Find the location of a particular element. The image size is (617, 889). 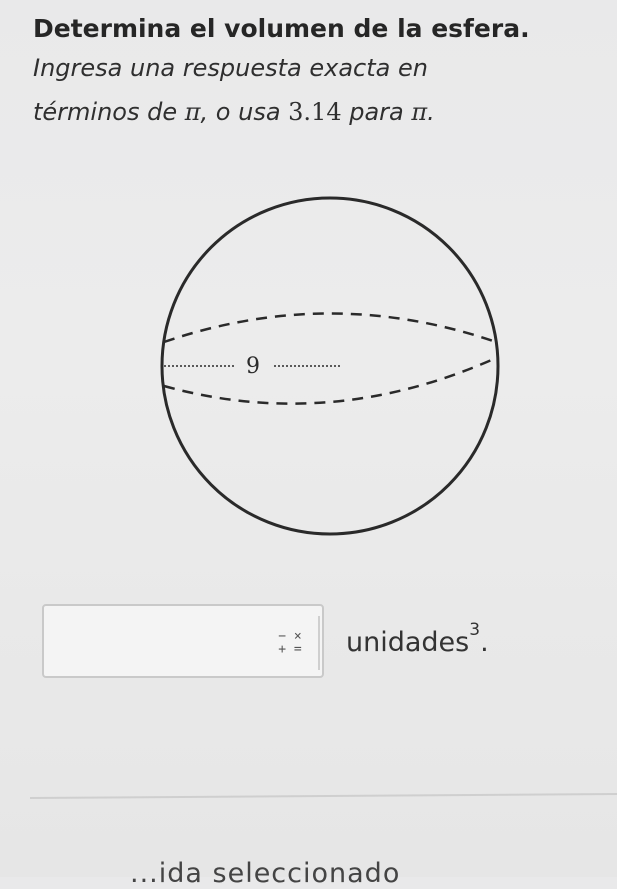

answer-row: − × + = unidades3. is located at coordinates (322, 645).